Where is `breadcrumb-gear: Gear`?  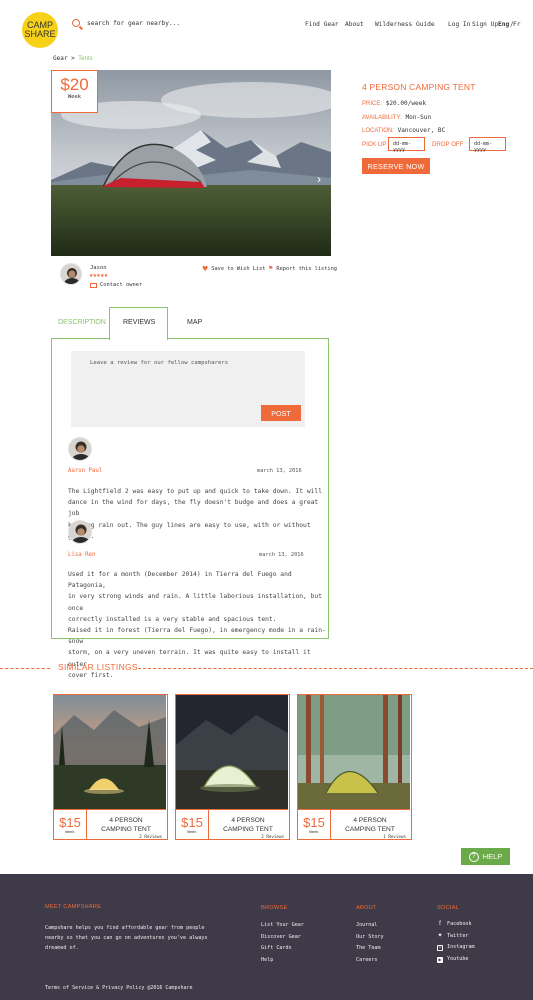
breadcrumb-gear: Gear is located at coordinates (60, 58).